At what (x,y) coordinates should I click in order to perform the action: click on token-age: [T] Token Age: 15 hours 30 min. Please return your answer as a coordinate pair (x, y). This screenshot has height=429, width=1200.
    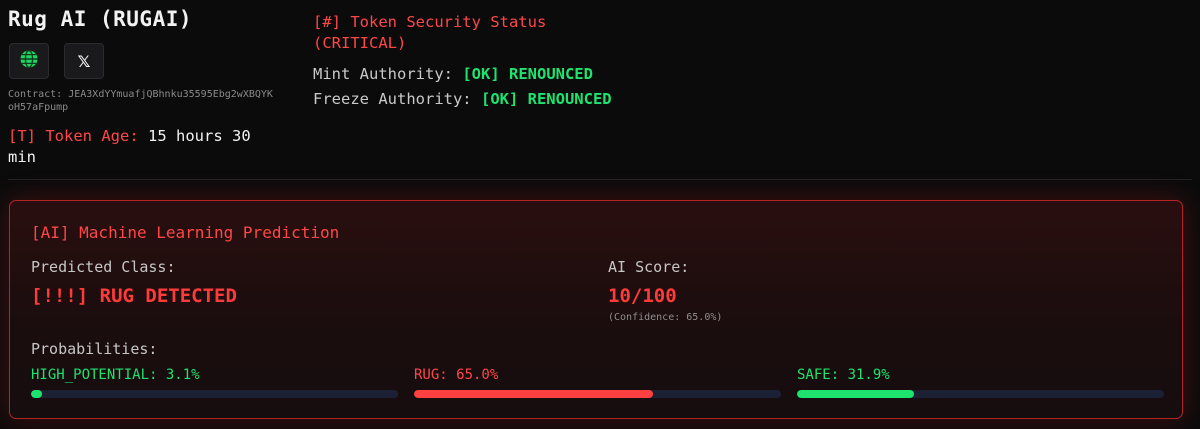
    Looking at the image, I should click on (143, 147).